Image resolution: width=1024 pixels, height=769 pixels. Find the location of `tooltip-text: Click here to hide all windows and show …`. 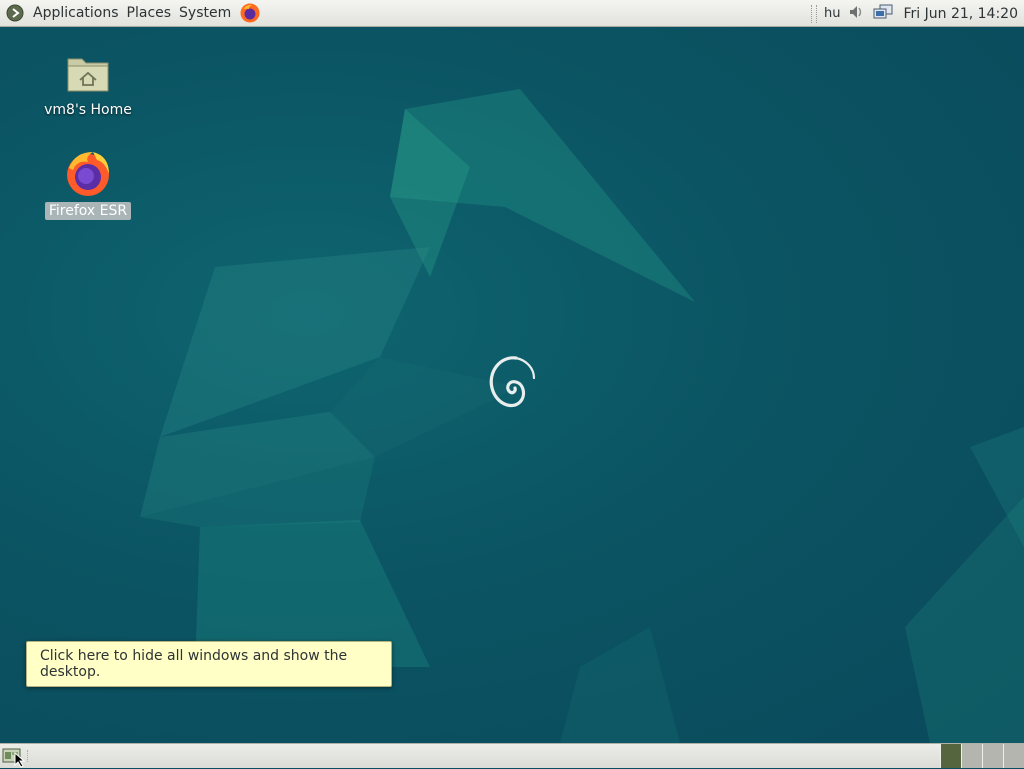

tooltip-text: Click here to hide all windows and show … is located at coordinates (194, 664).